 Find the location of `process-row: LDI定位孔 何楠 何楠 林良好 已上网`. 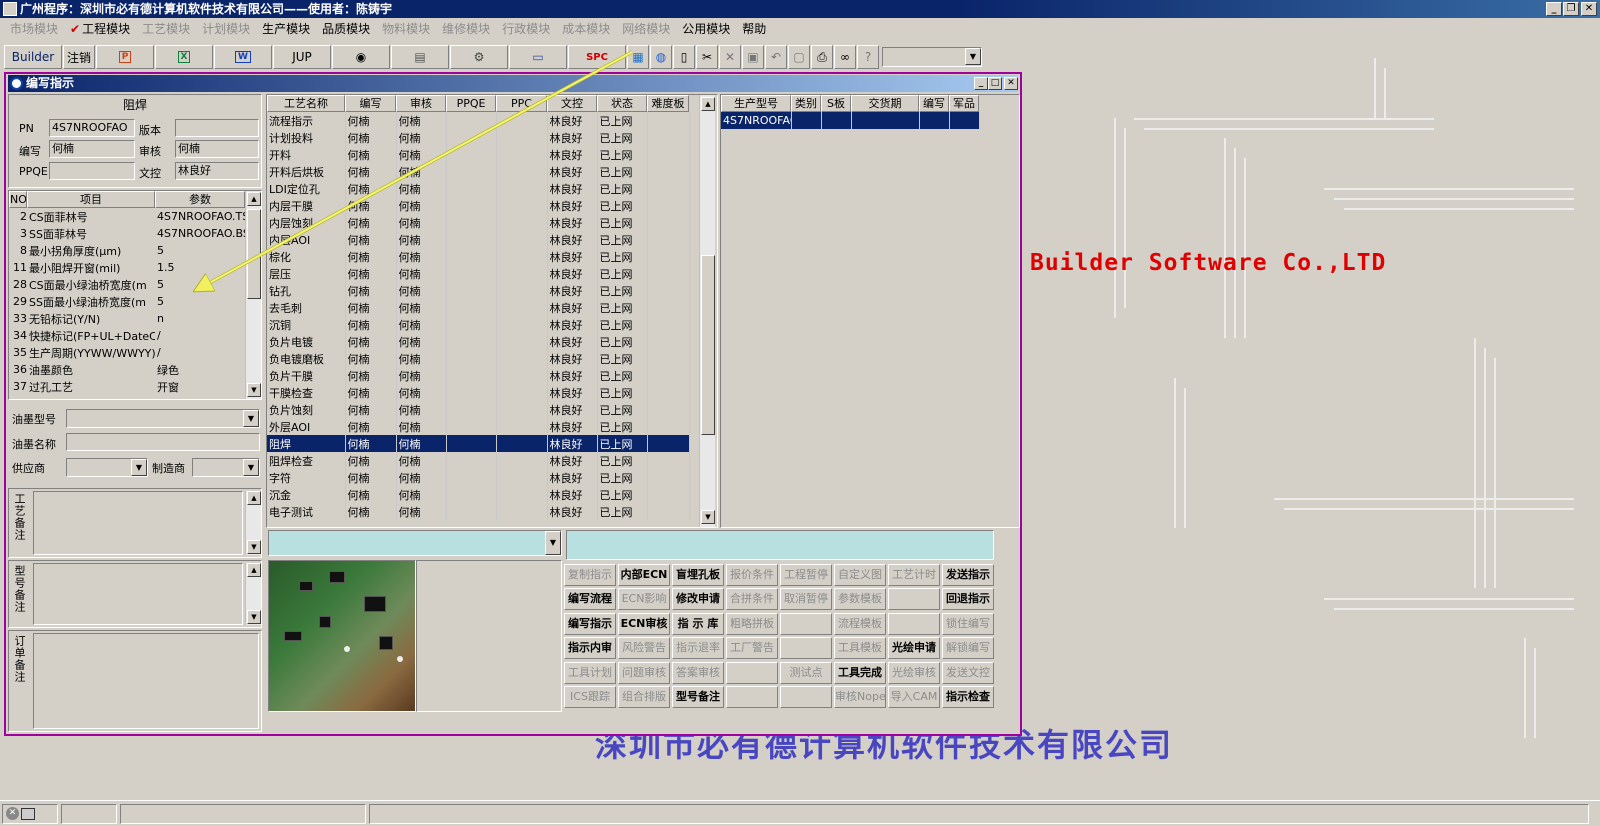

process-row: LDI定位孔 何楠 何楠 林良好 已上网 is located at coordinates (478, 188).